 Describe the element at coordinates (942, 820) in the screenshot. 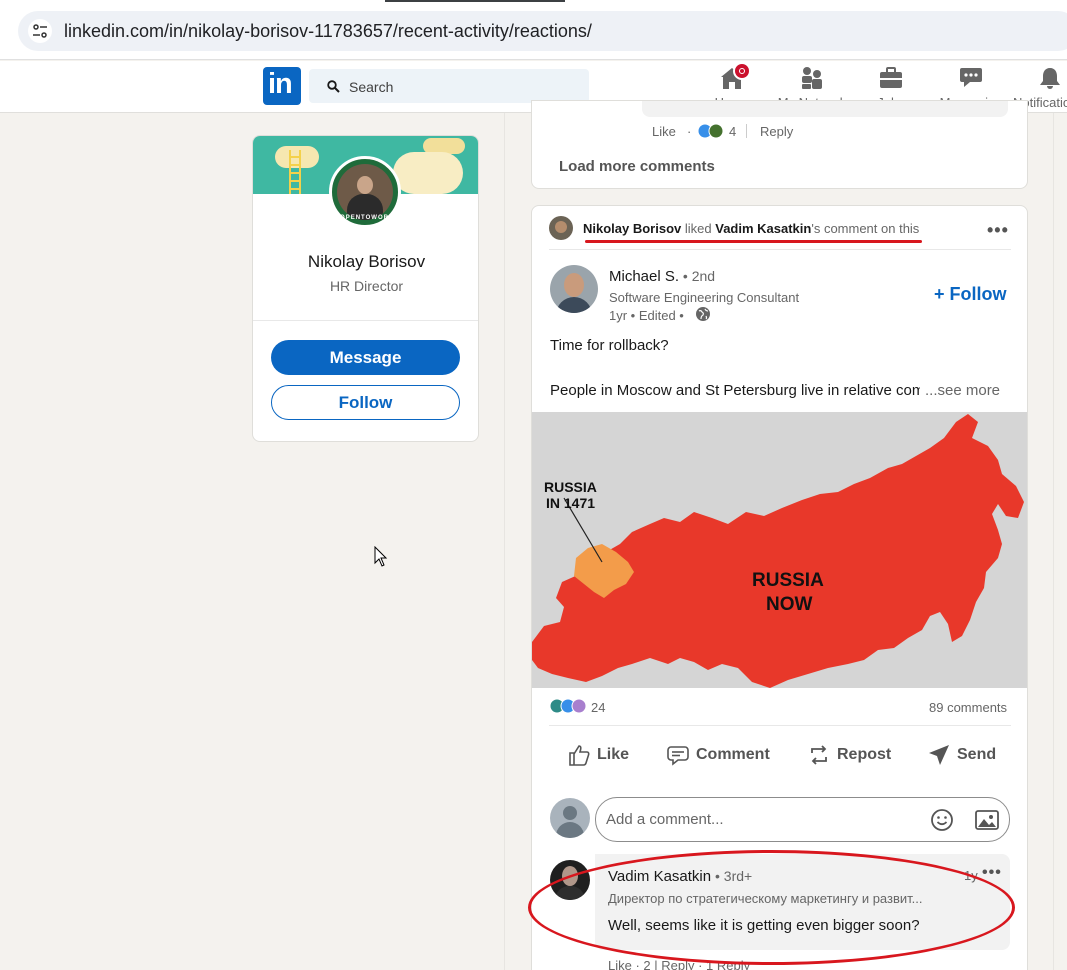

I see `emoji-icon` at that location.